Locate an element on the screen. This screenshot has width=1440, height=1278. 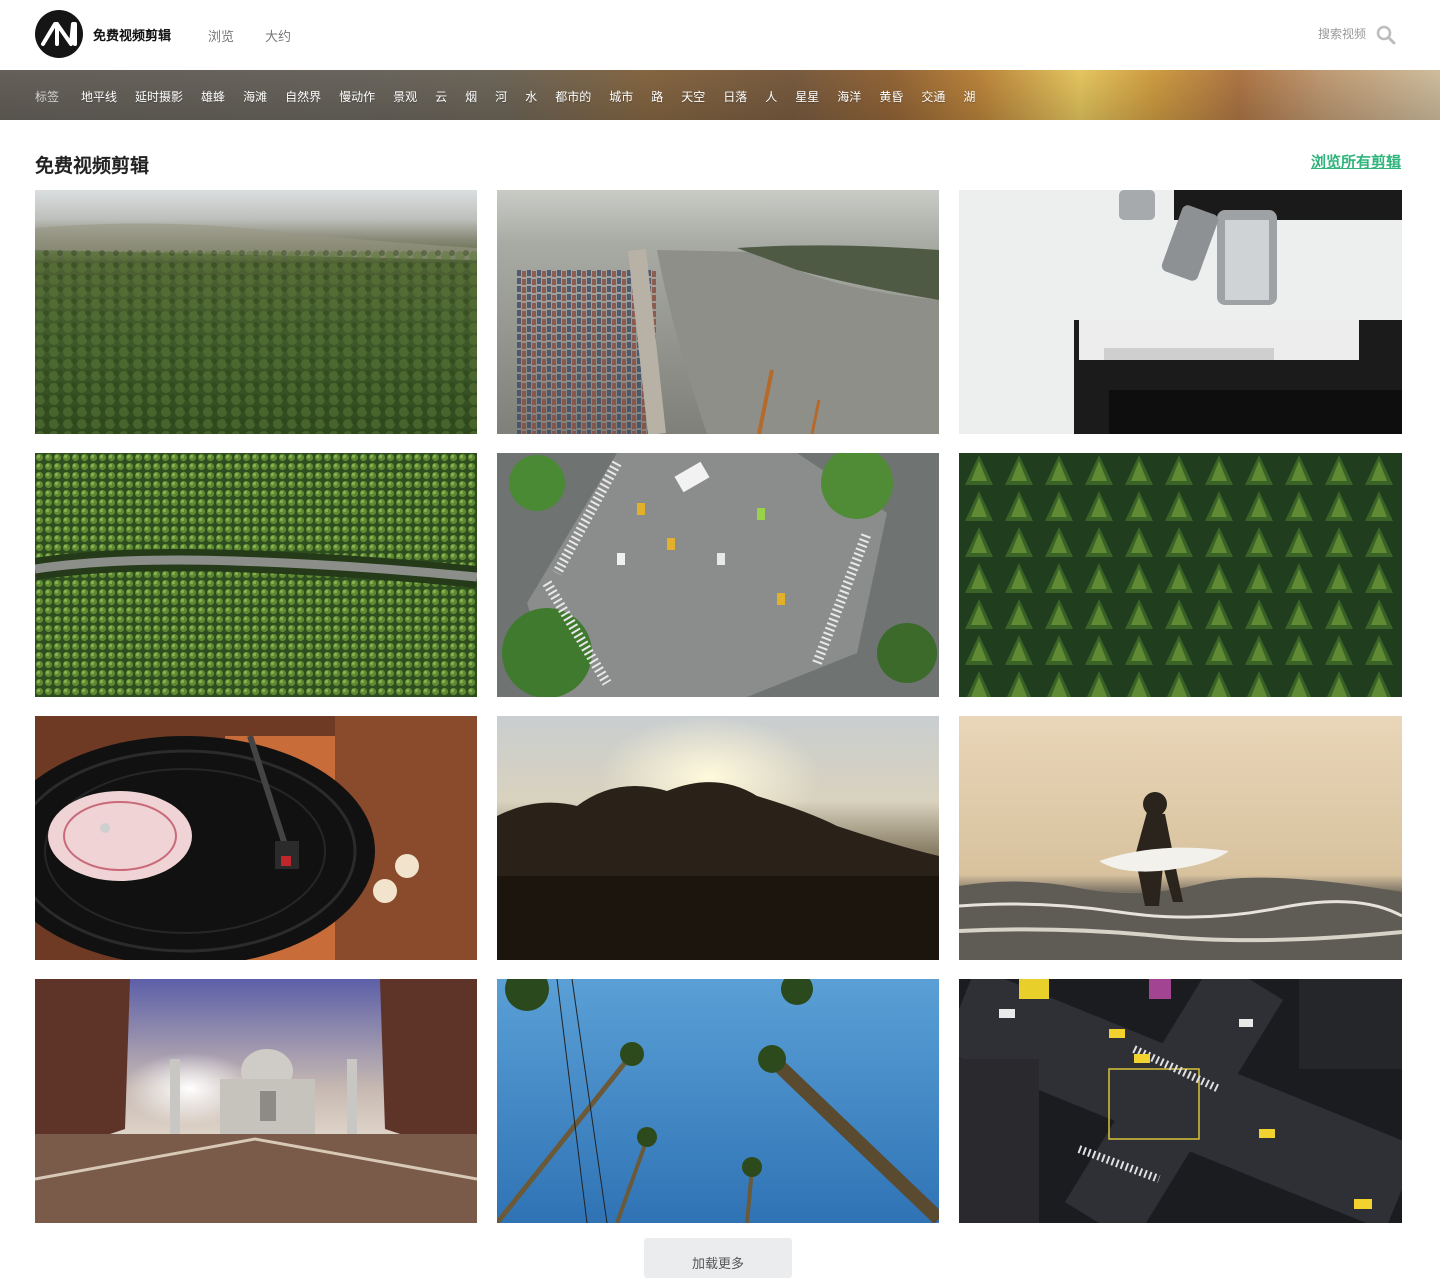
night-intersection-image is located at coordinates (1180, 1101).